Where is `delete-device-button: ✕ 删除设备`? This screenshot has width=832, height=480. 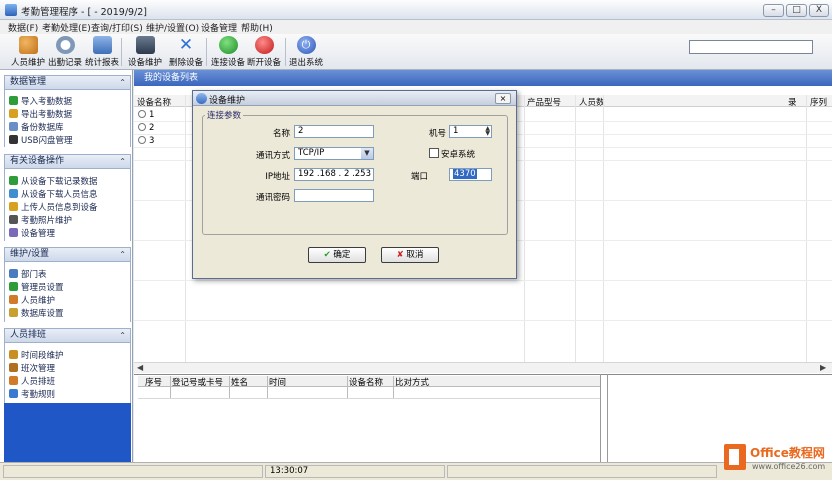 delete-device-button: ✕ 删除设备 is located at coordinates (186, 52).